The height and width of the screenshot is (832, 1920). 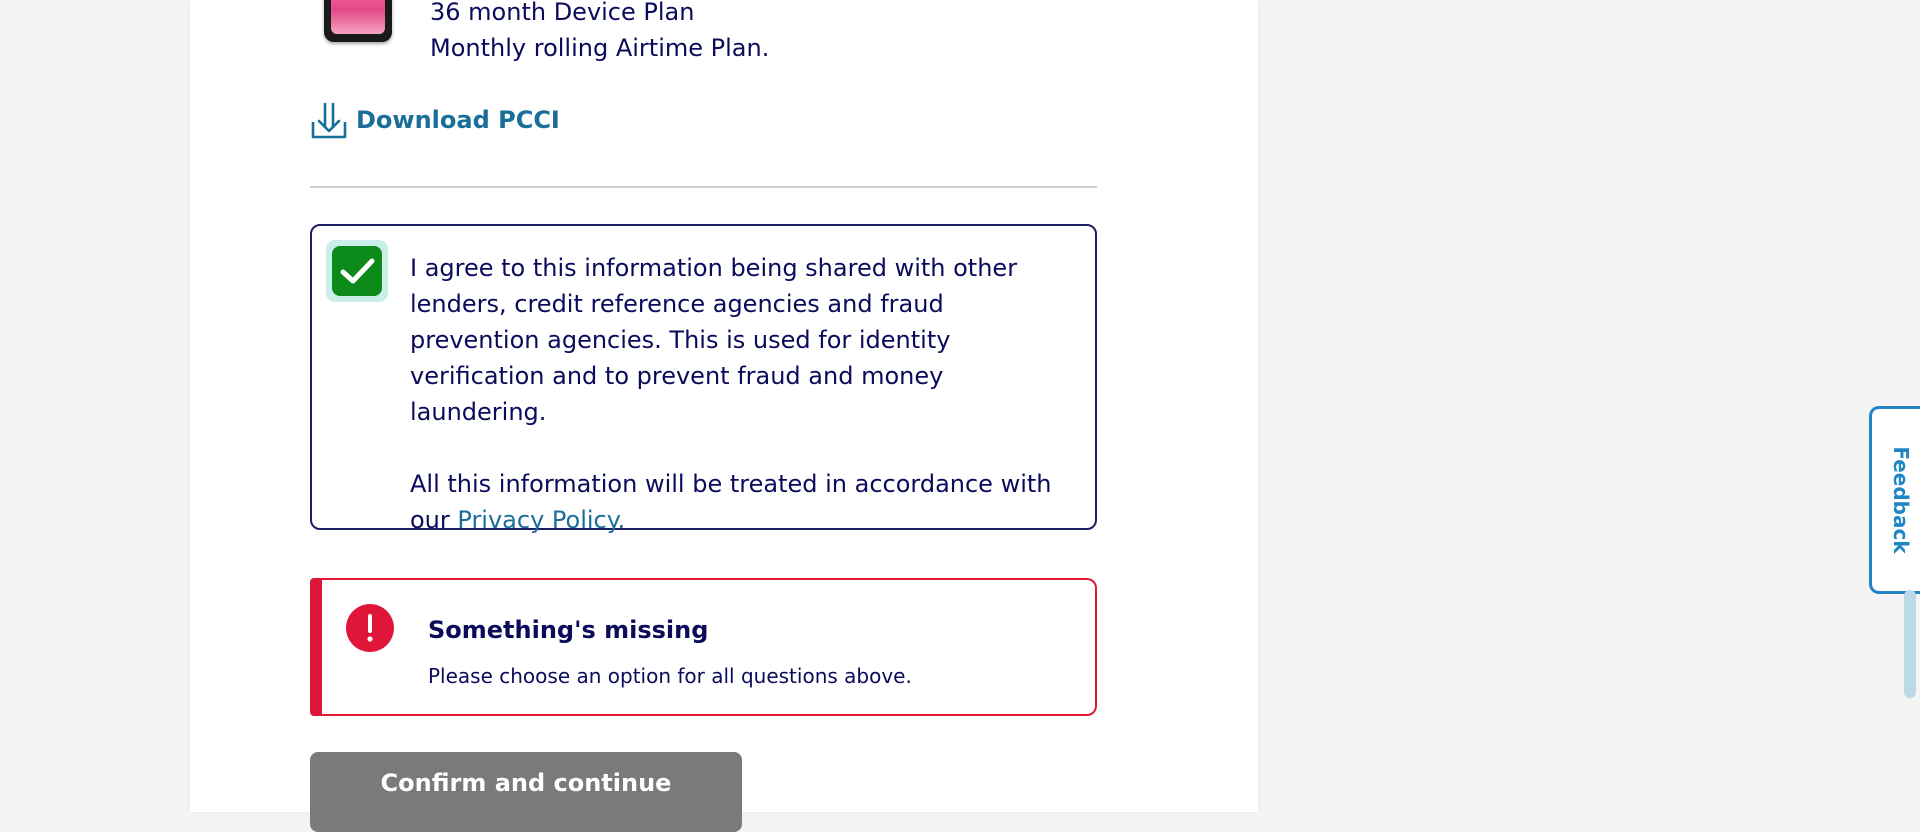 I want to click on checkbox-checked, so click(x=357, y=271).